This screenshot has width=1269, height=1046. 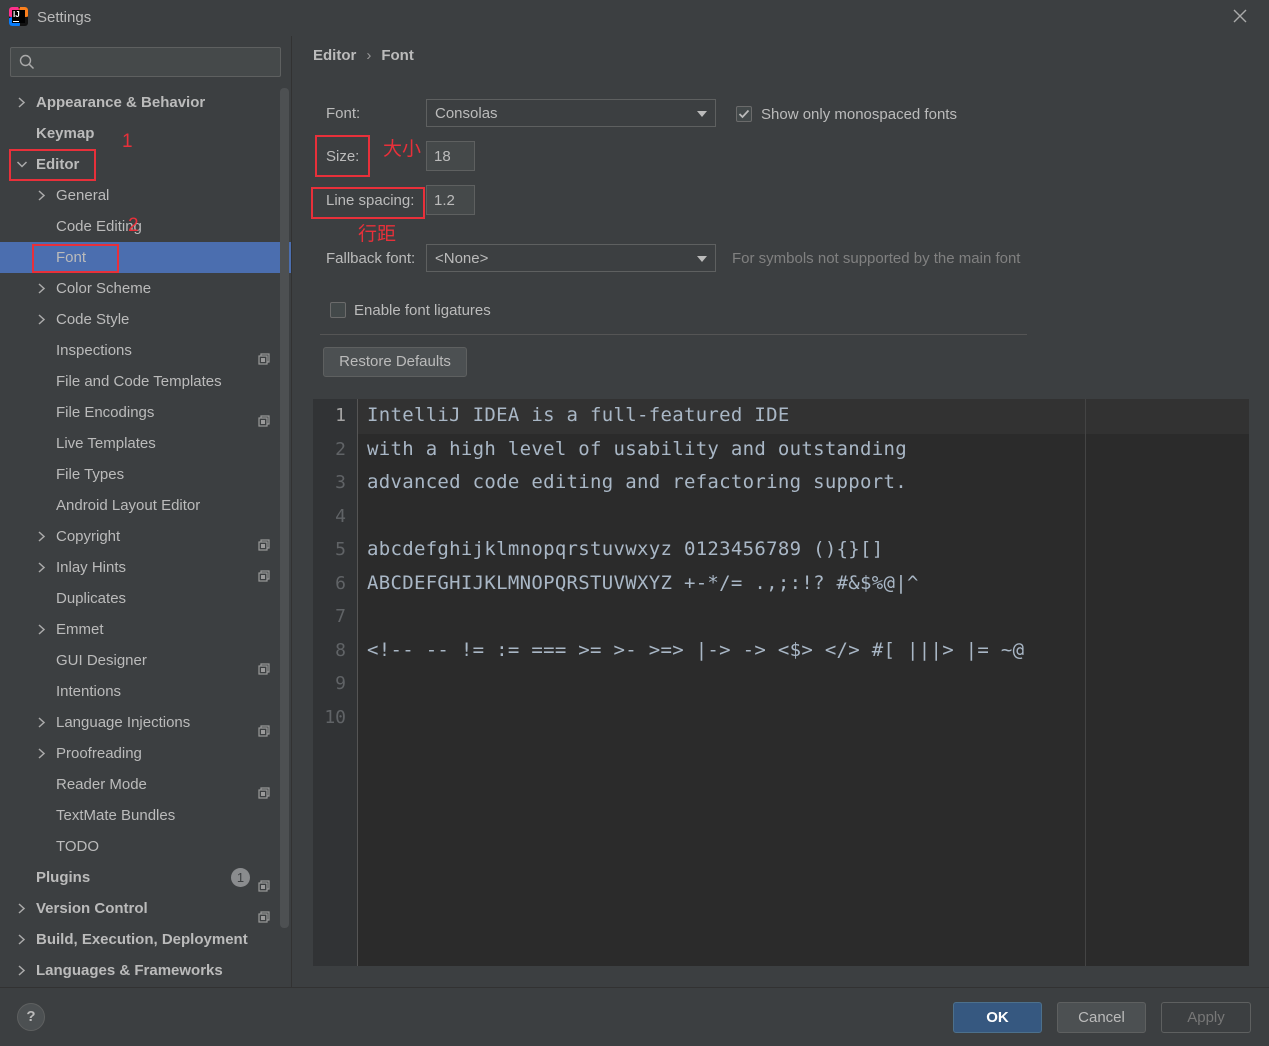 What do you see at coordinates (444, 200) in the screenshot?
I see `line-spacing-value: 1.2` at bounding box center [444, 200].